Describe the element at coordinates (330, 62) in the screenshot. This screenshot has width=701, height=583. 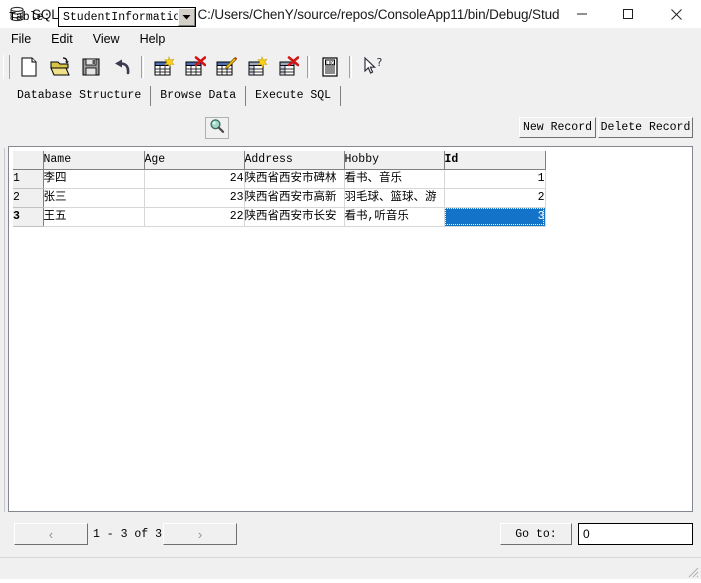
I see `svg-text: LOG` at that location.